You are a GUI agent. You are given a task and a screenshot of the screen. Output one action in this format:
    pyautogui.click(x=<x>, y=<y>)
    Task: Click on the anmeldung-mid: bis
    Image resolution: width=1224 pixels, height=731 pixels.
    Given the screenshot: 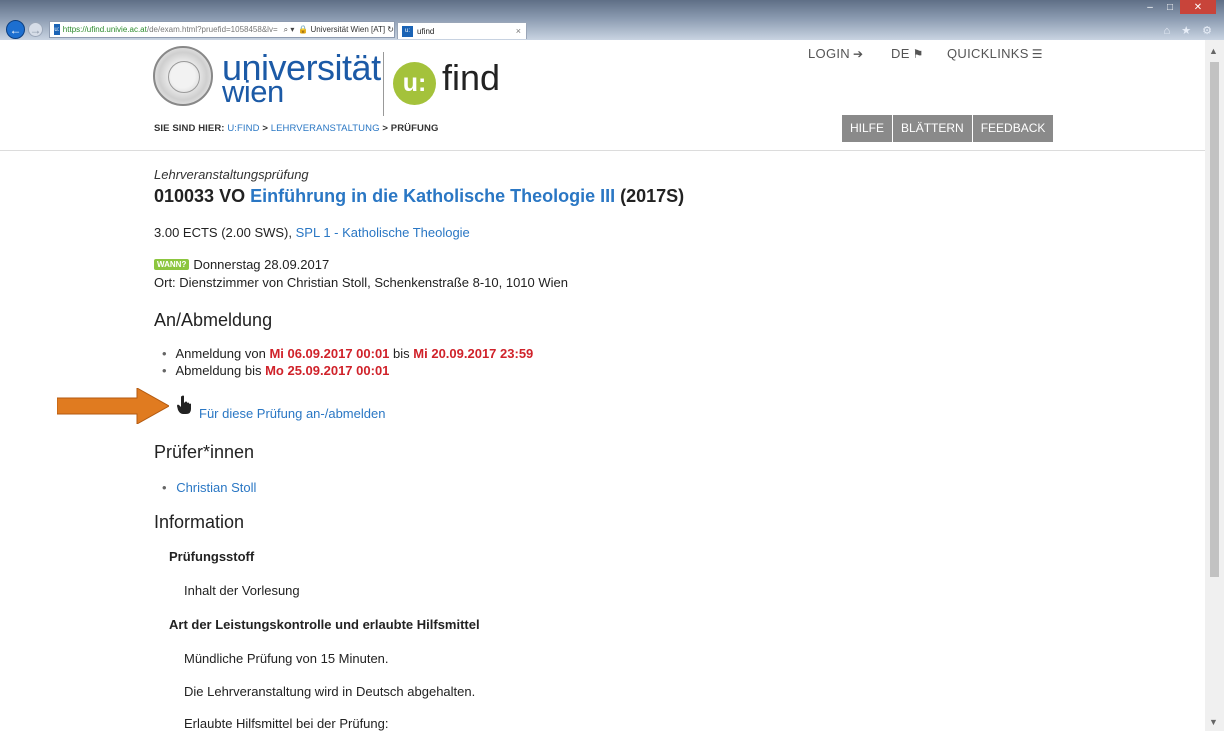 What is the action you would take?
    pyautogui.click(x=401, y=353)
    